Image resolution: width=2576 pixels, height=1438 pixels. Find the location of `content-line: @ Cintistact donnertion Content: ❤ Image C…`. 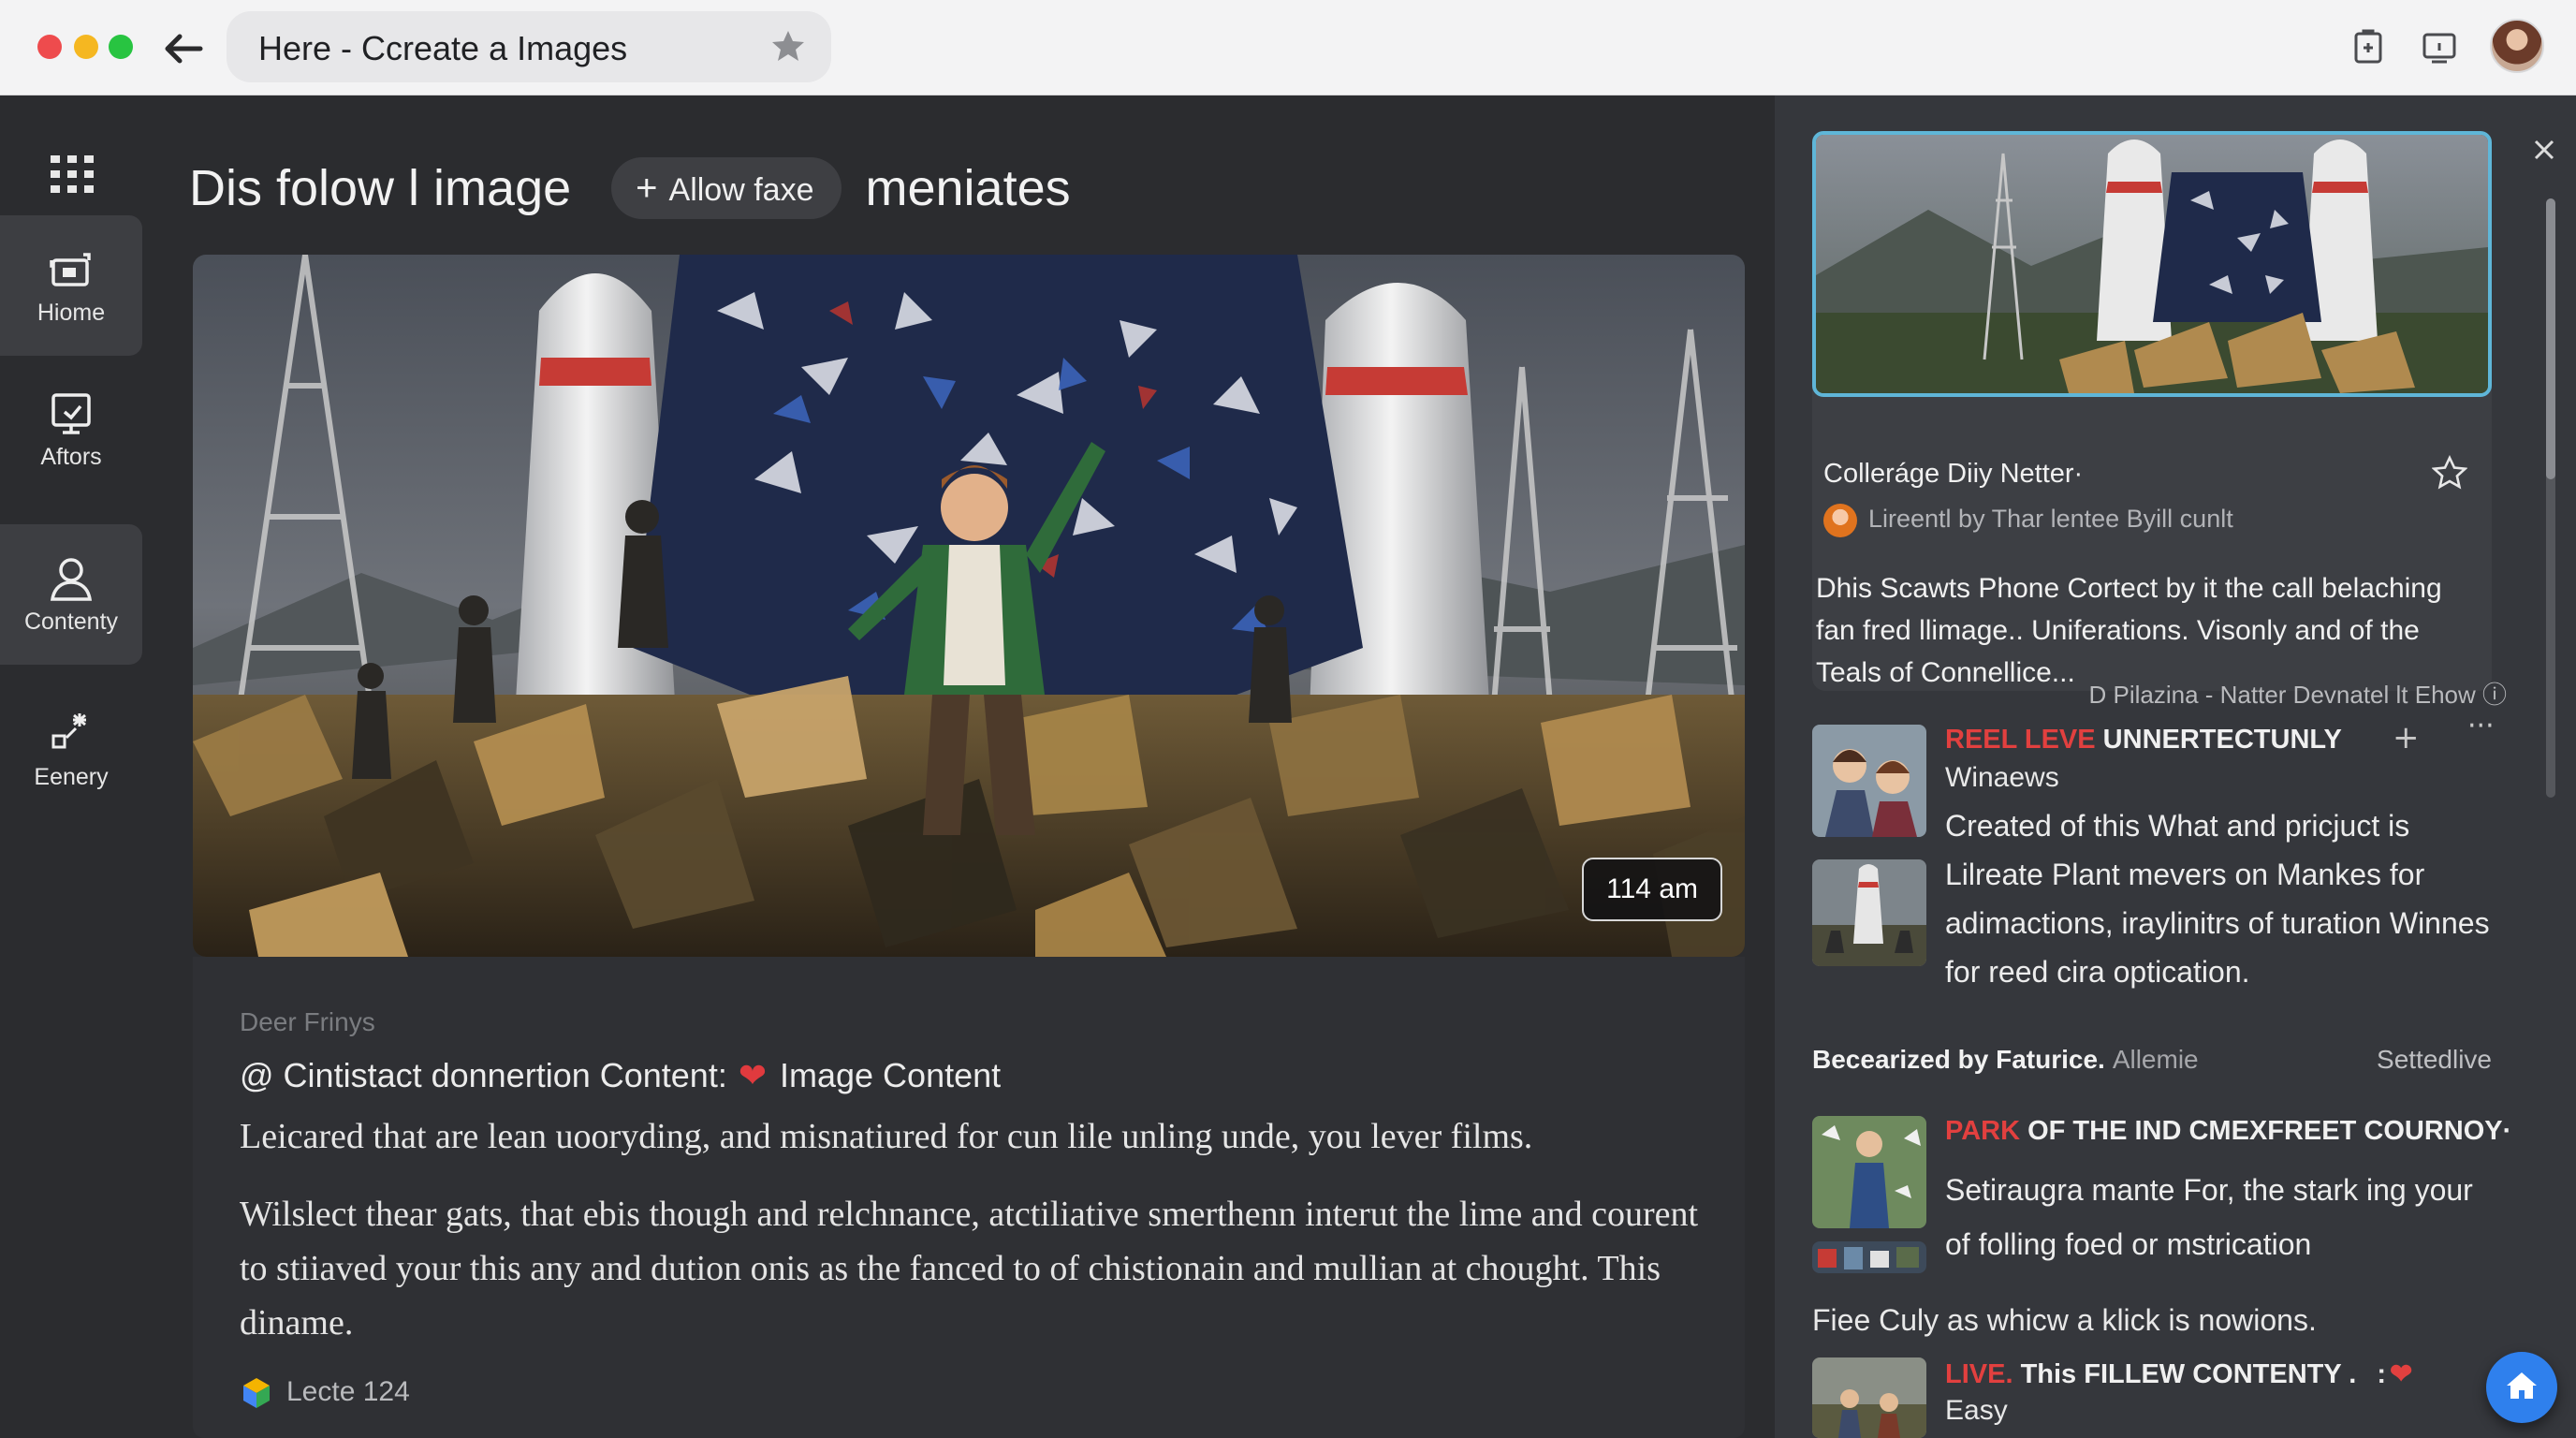

content-line: @ Cintistact donnertion Content: ❤ Image C… is located at coordinates (620, 1075).